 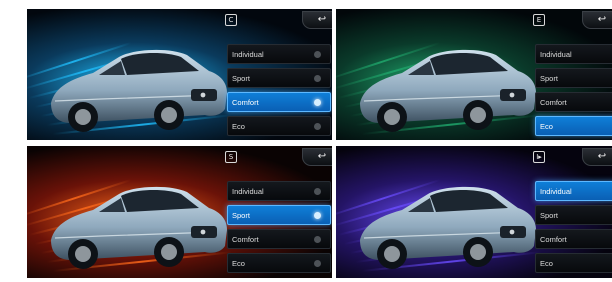 I want to click on drive-mode-badge-icon: C, so click(x=231, y=20).